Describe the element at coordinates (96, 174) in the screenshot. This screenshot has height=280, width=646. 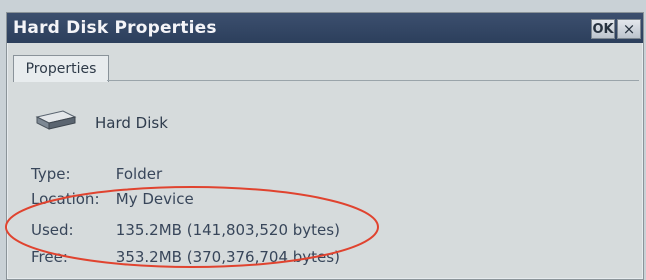
I see `property-row-type: Type: Folder` at that location.